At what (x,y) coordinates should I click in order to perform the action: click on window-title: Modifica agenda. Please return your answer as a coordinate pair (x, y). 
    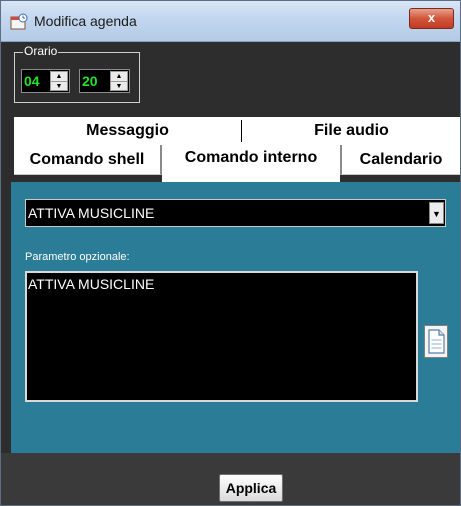
    Looking at the image, I should click on (85, 21).